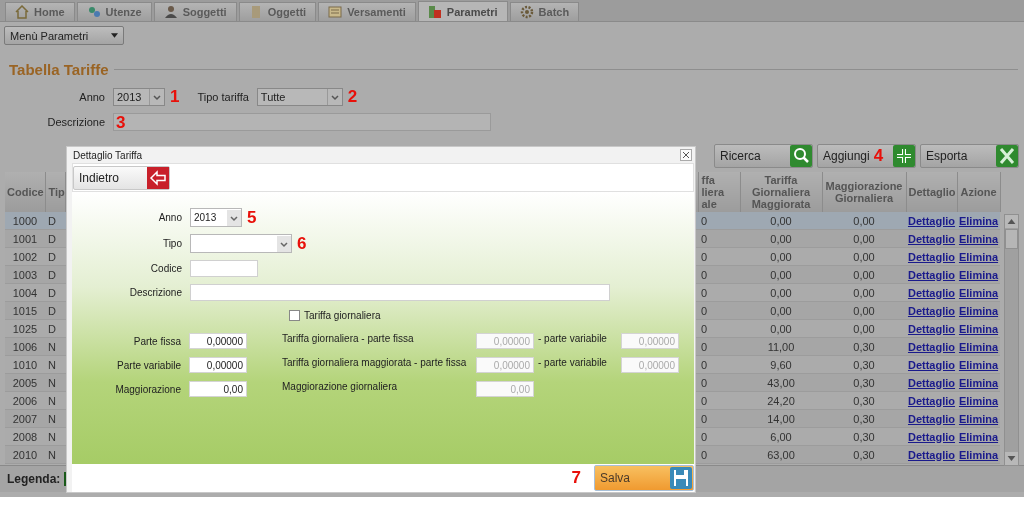 The width and height of the screenshot is (1024, 528). I want to click on column-header: Codice, so click(25, 192).